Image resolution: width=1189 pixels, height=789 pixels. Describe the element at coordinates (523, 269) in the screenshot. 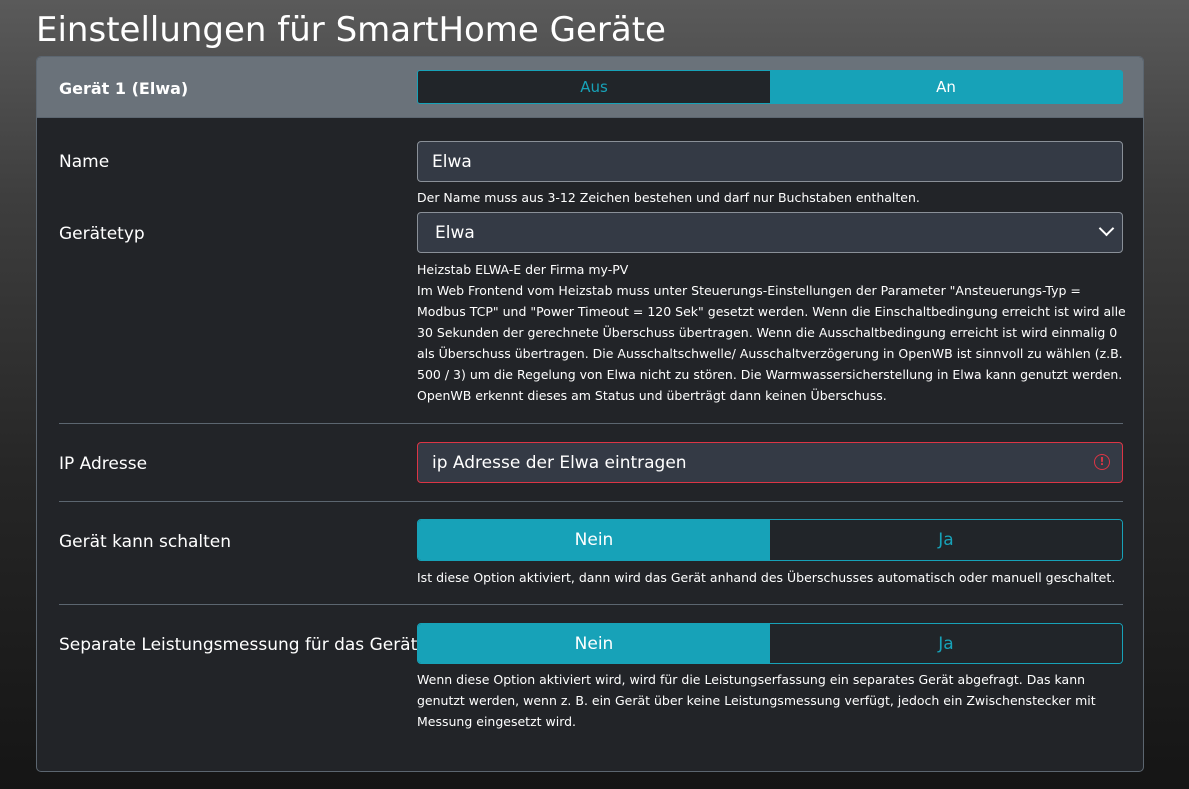

I see `device-type-help-title: Heizstab ELWA-E der Firma my-PV` at that location.